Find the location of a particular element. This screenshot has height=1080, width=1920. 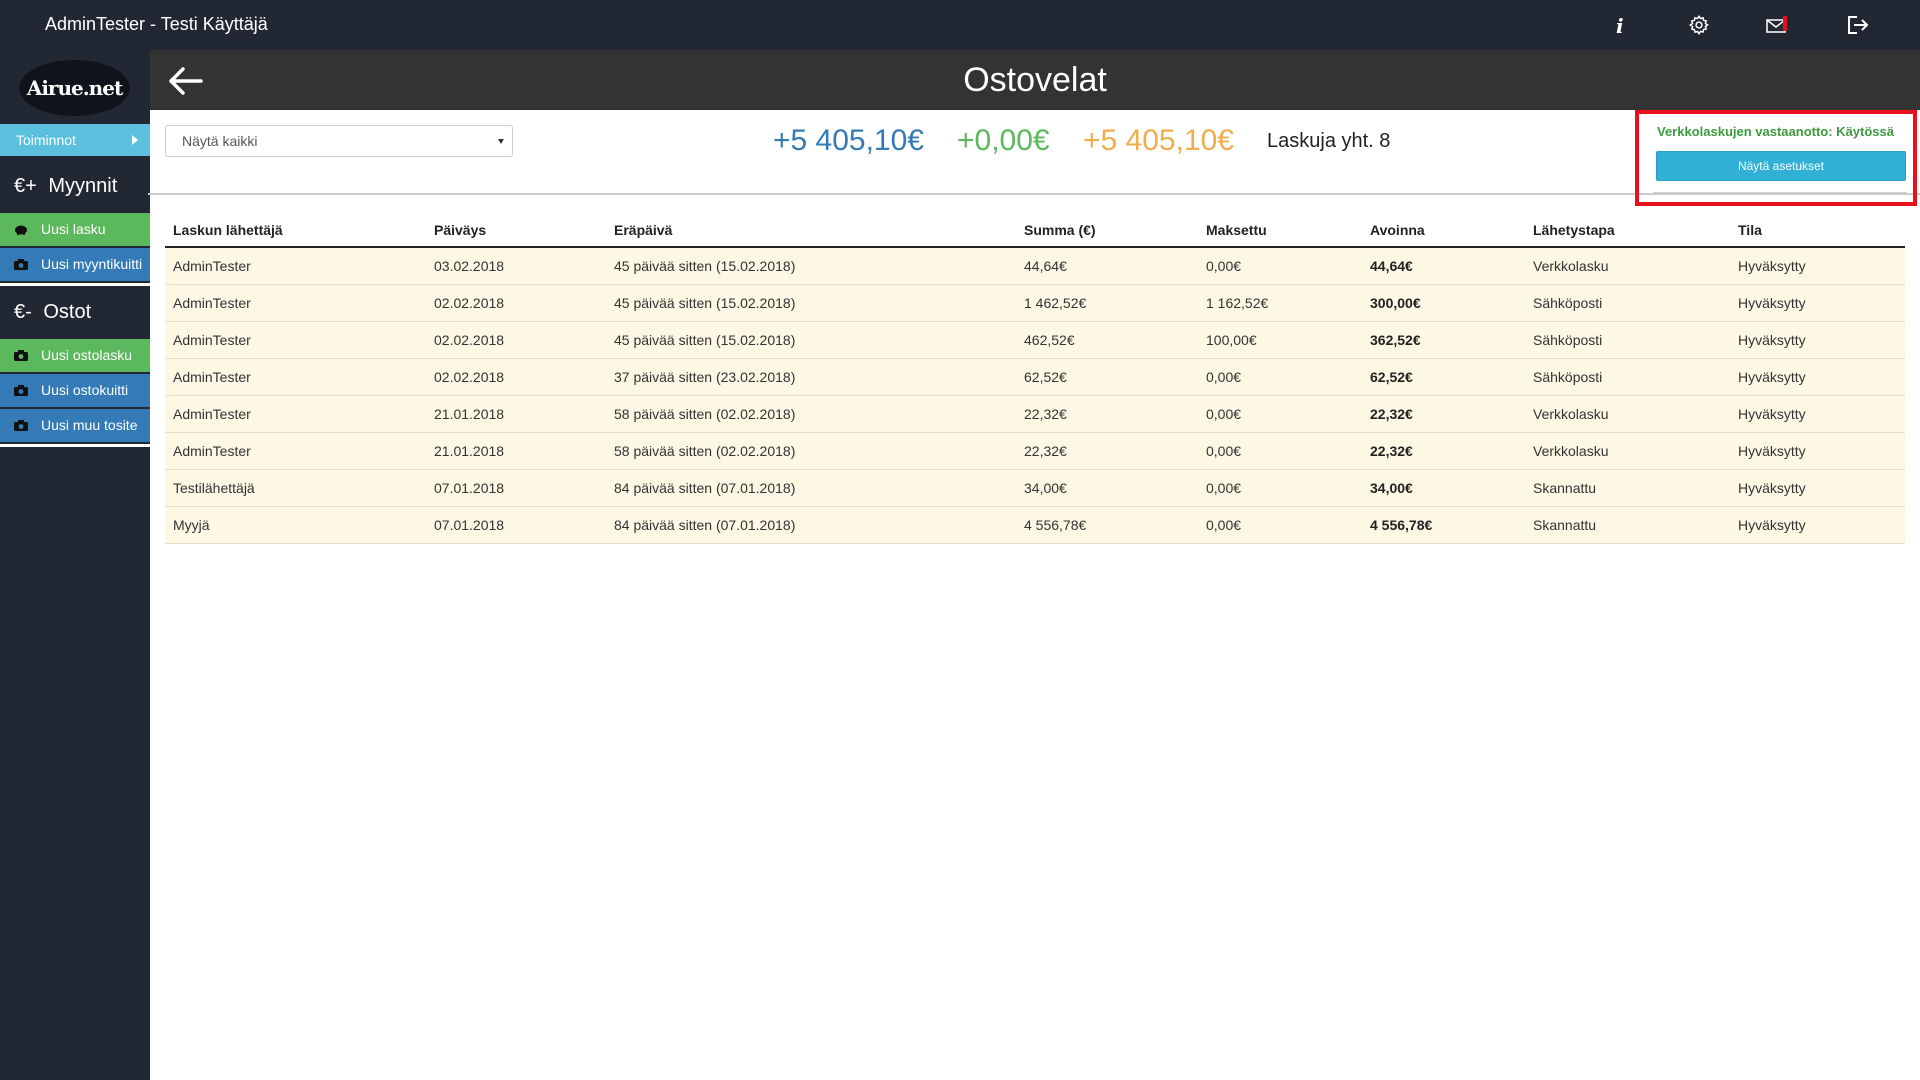

filter-value: Näytä kaikki is located at coordinates (220, 141).